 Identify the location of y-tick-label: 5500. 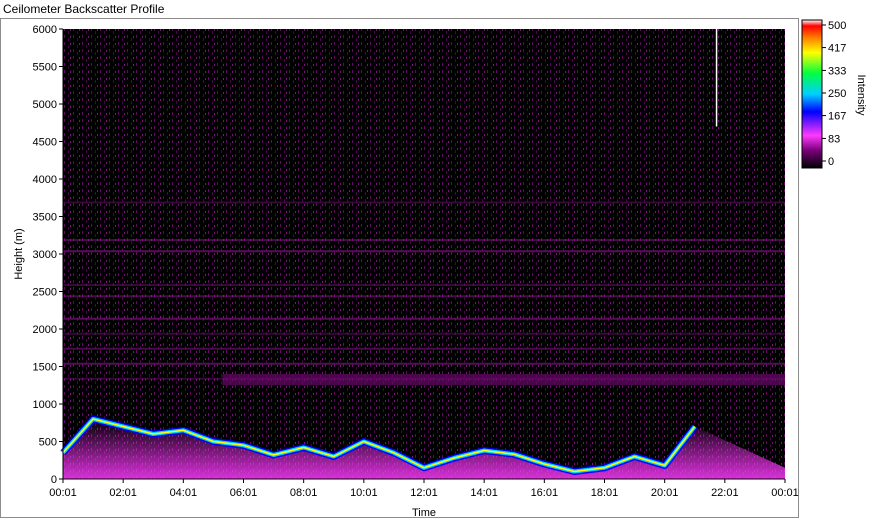
(45, 68).